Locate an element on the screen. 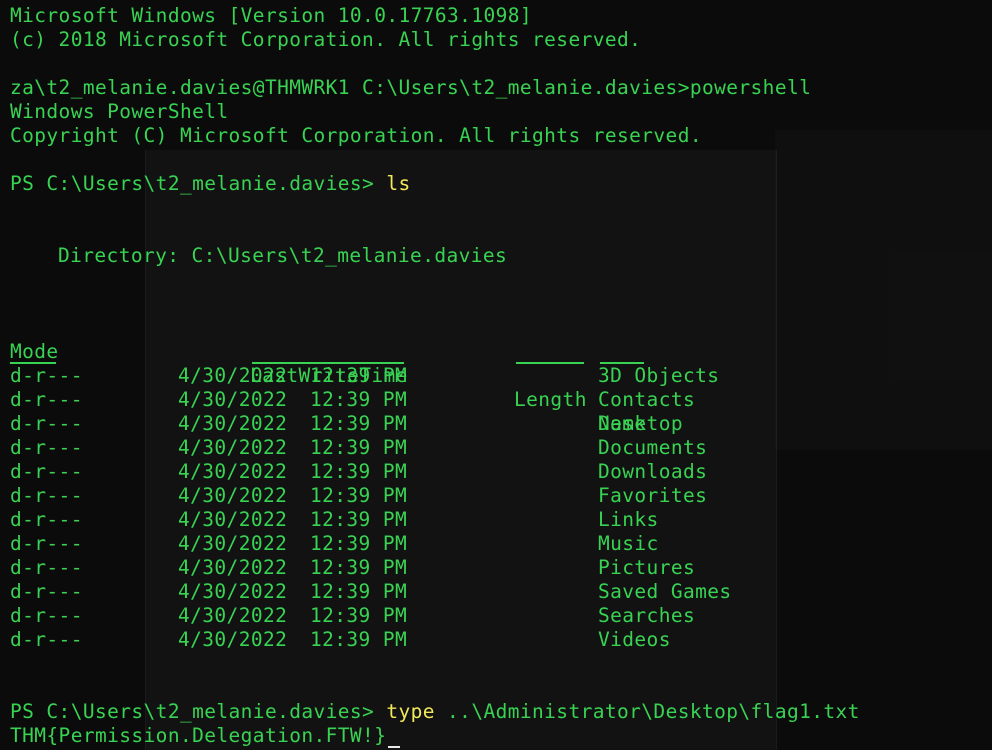 Image resolution: width=992 pixels, height=750 pixels. directory-label: Directory: C:\Users\t2_melanie.davies is located at coordinates (283, 255).